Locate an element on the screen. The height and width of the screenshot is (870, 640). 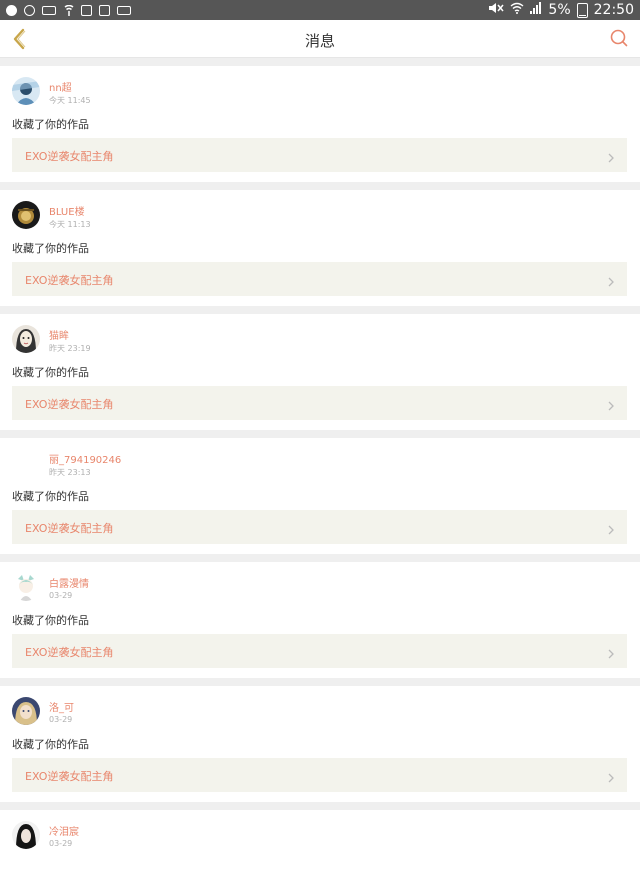
status-bar-left is located at coordinates (68, 10).